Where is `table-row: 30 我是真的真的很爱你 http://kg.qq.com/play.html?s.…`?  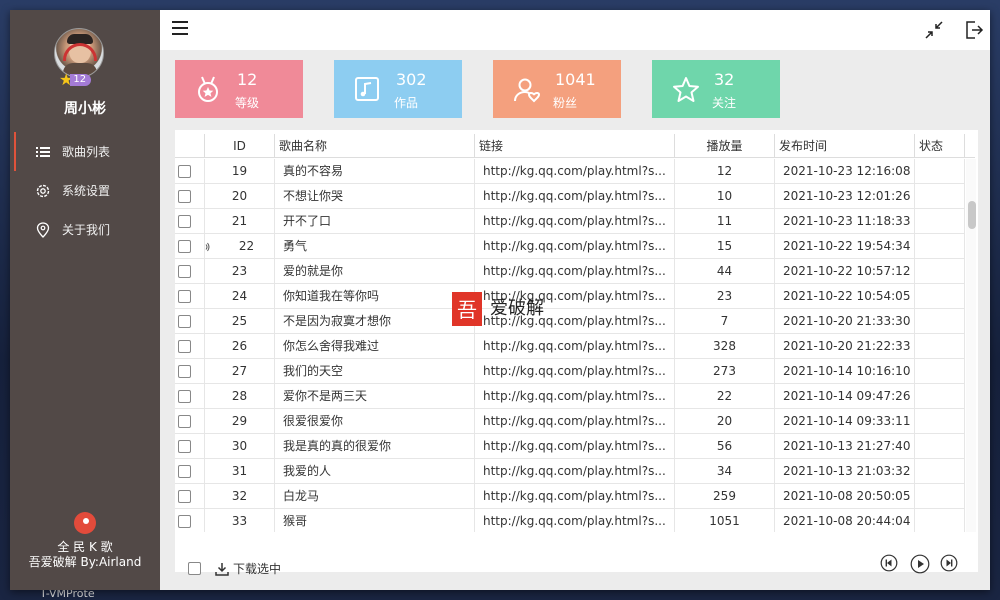 table-row: 30 我是真的真的很爱你 http://kg.qq.com/play.html?s.… is located at coordinates (570, 446).